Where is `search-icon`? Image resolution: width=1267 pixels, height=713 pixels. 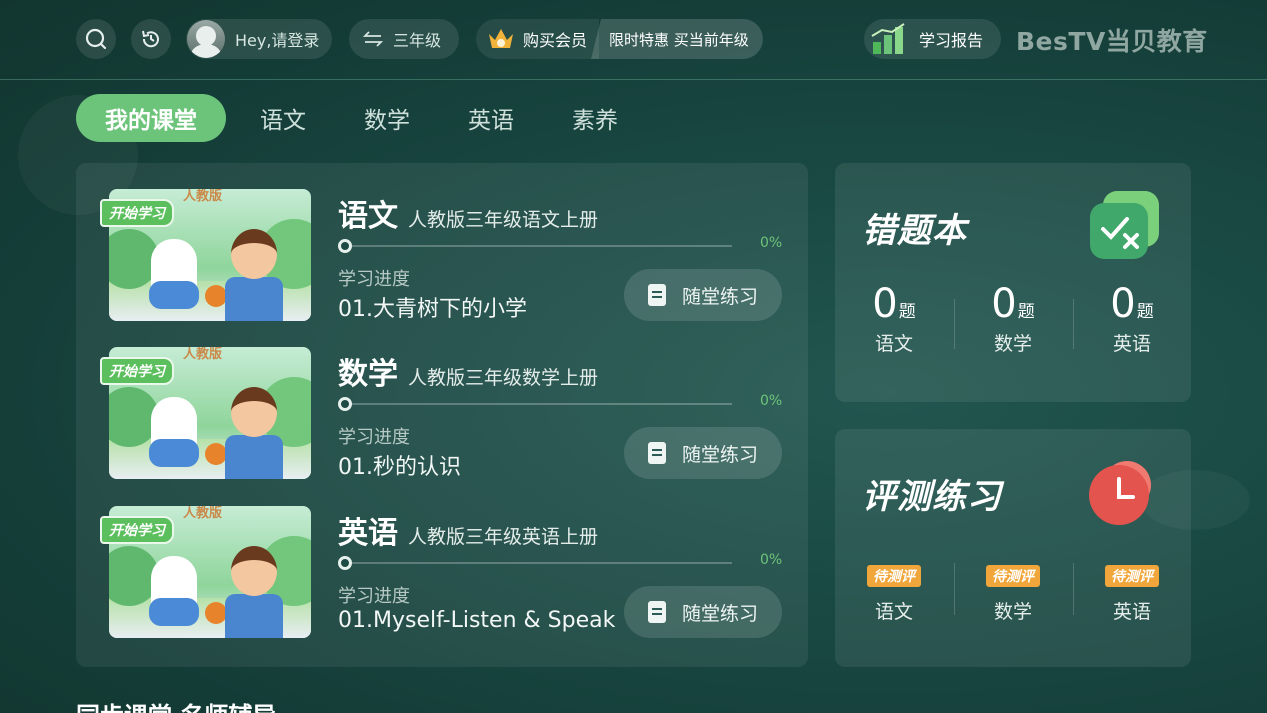 search-icon is located at coordinates (96, 39).